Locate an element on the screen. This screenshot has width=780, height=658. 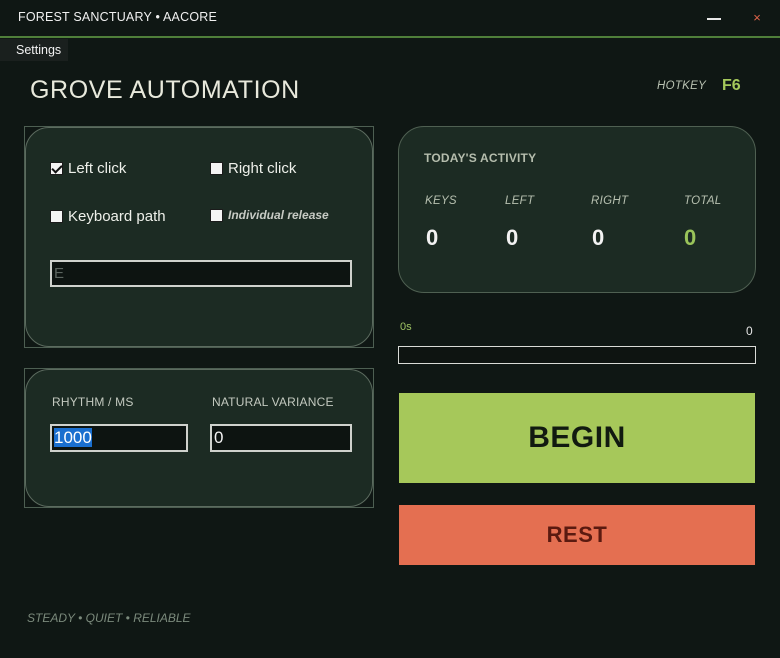
activity-heading: TODAY'S ACTIVITY is located at coordinates (480, 158).